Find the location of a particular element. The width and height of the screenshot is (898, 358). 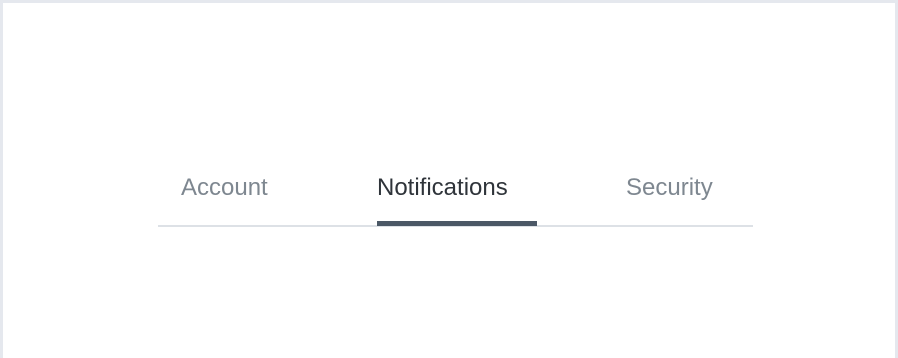

tab-security: Security is located at coordinates (681, 200).